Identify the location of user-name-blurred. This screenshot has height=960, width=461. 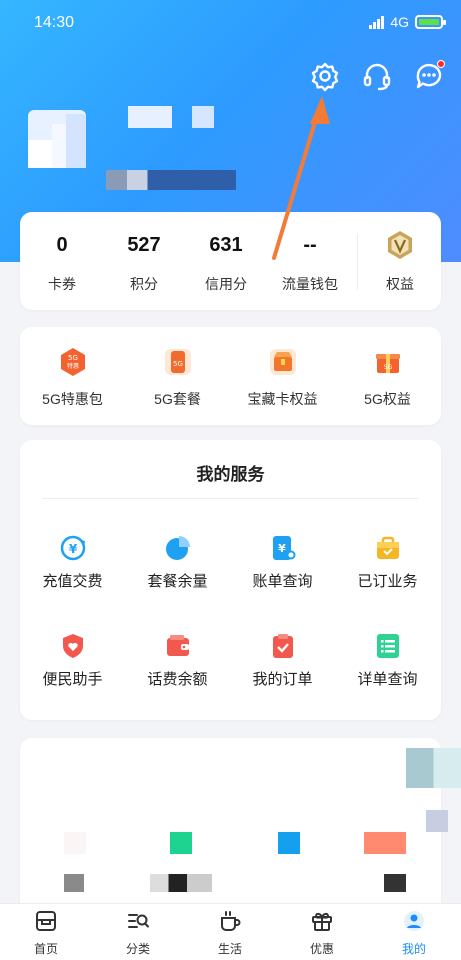
(150, 117).